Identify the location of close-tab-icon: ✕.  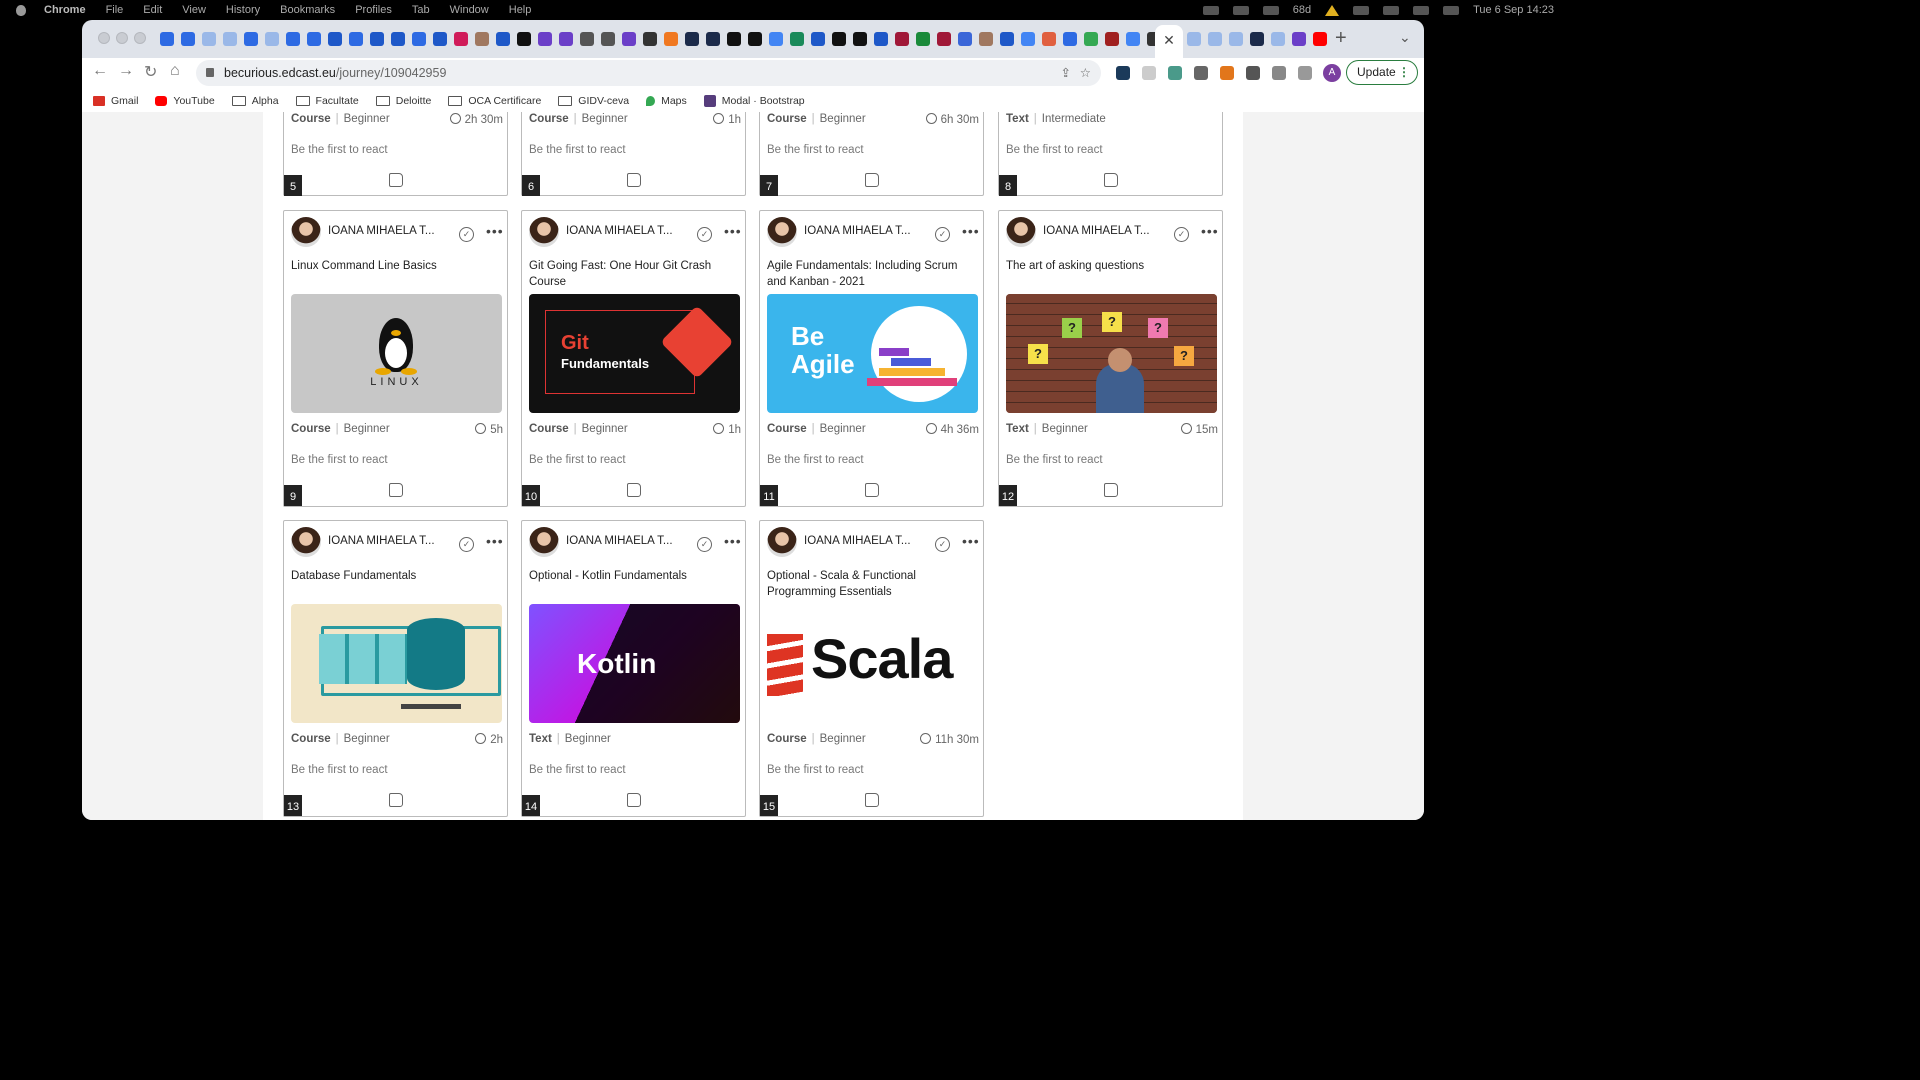
(1169, 40).